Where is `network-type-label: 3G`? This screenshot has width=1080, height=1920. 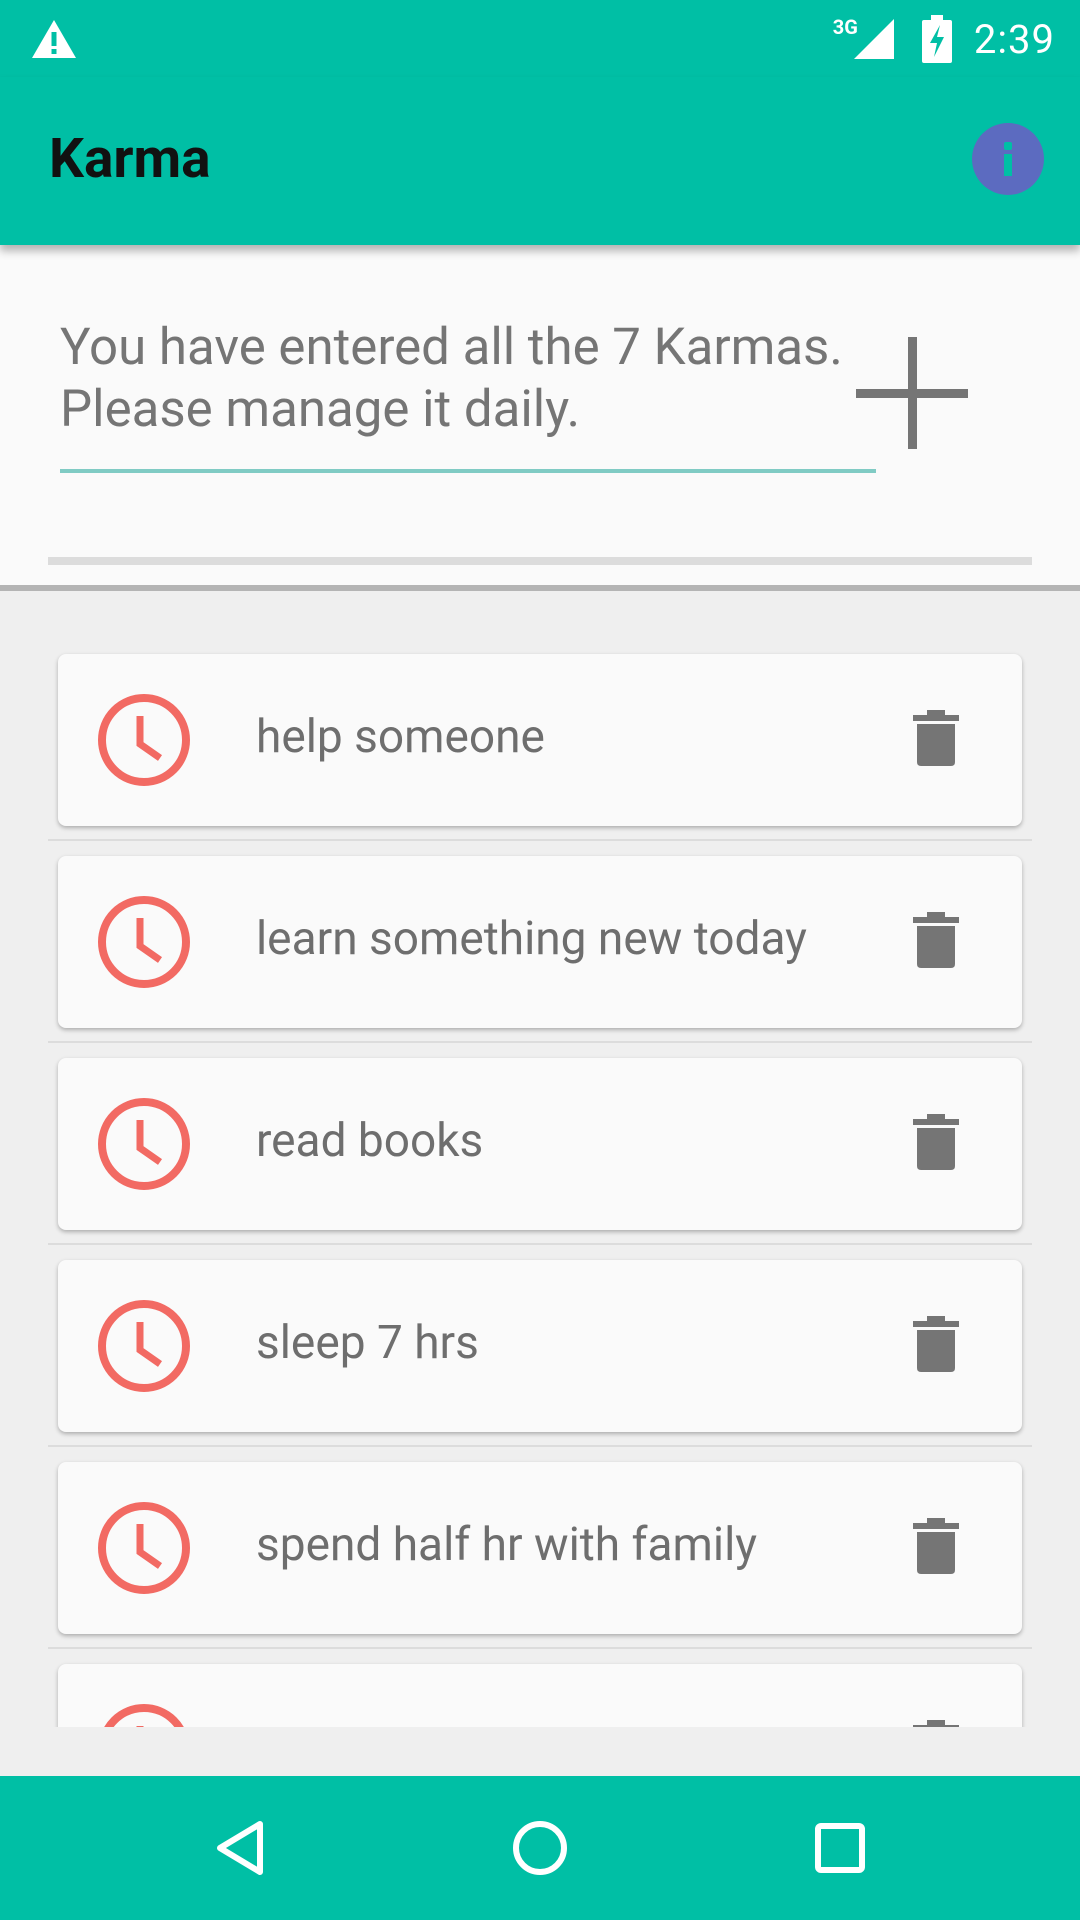 network-type-label: 3G is located at coordinates (845, 27).